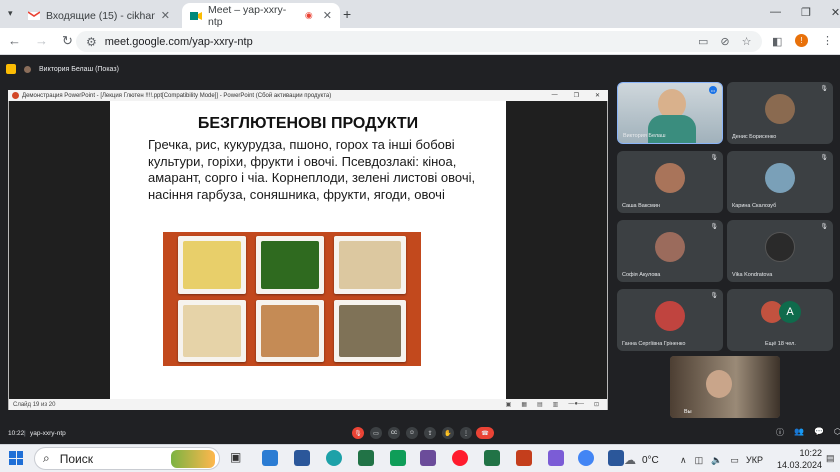 The height and width of the screenshot is (472, 840). I want to click on back-icon: ←, so click(14, 41).